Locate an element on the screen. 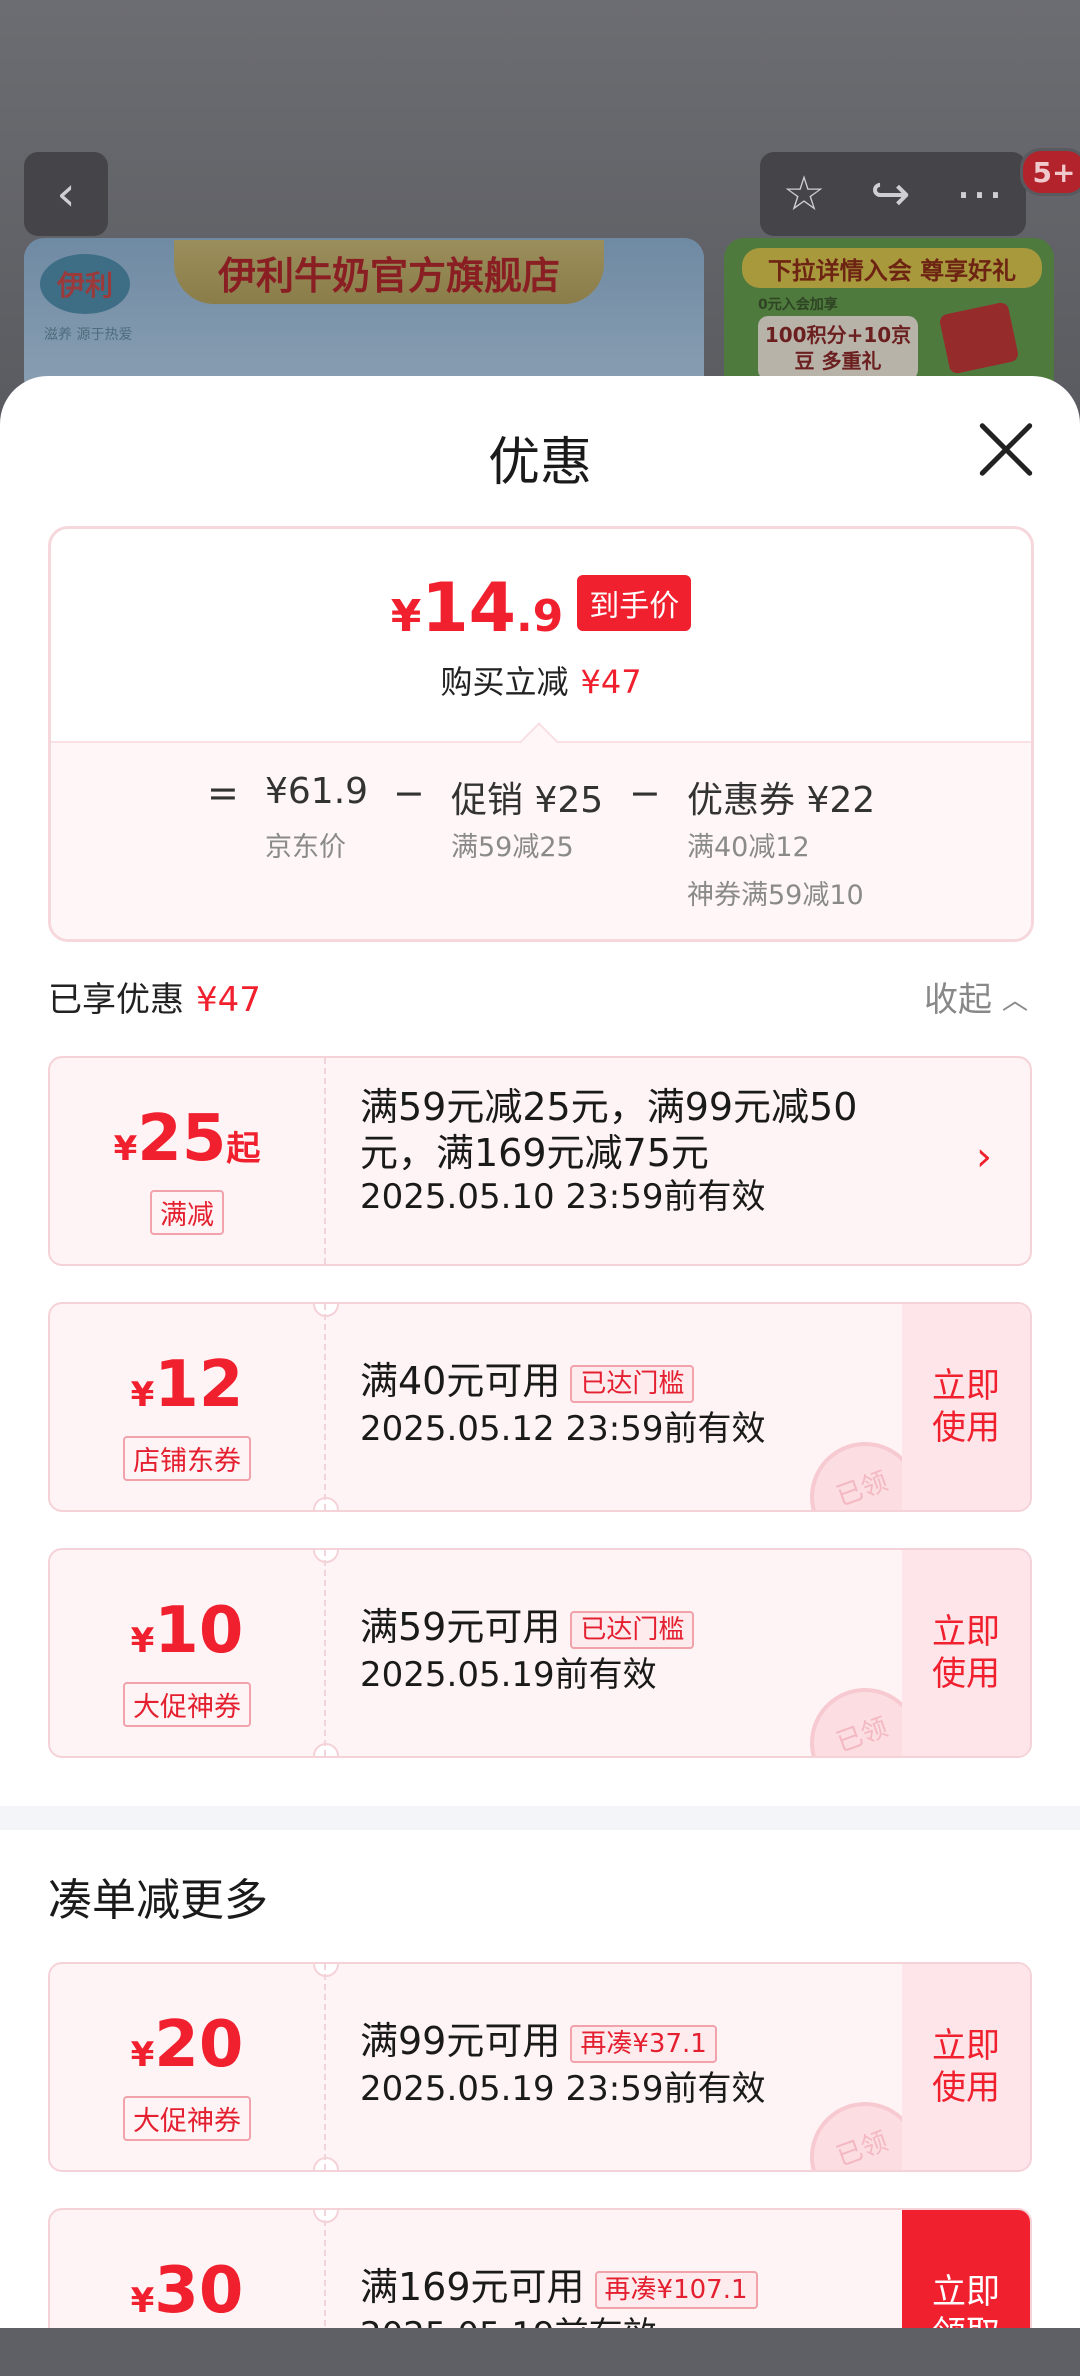 The width and height of the screenshot is (1080, 2376). coupon-condition-row: 满59元可用 已达门槛 is located at coordinates (640, 1627).